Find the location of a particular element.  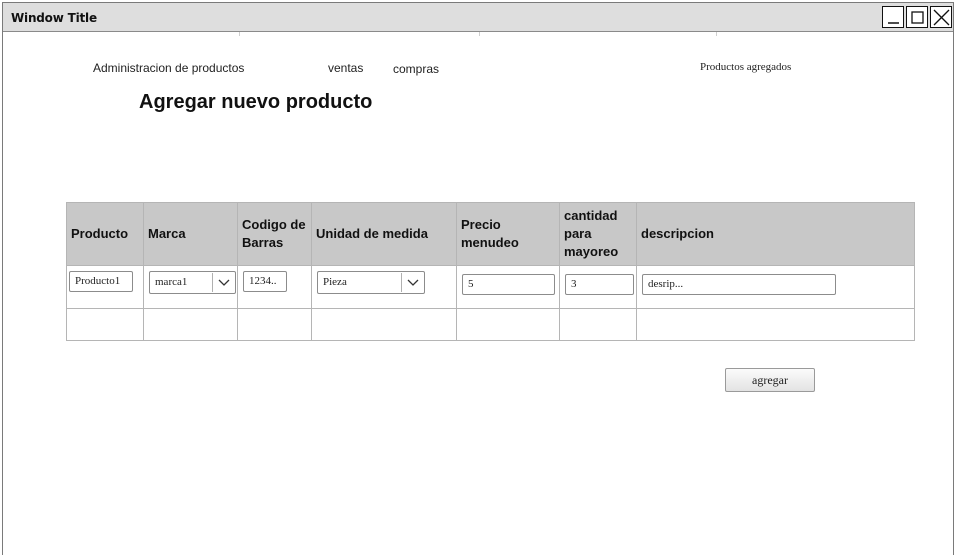

close-icon is located at coordinates (941, 17).